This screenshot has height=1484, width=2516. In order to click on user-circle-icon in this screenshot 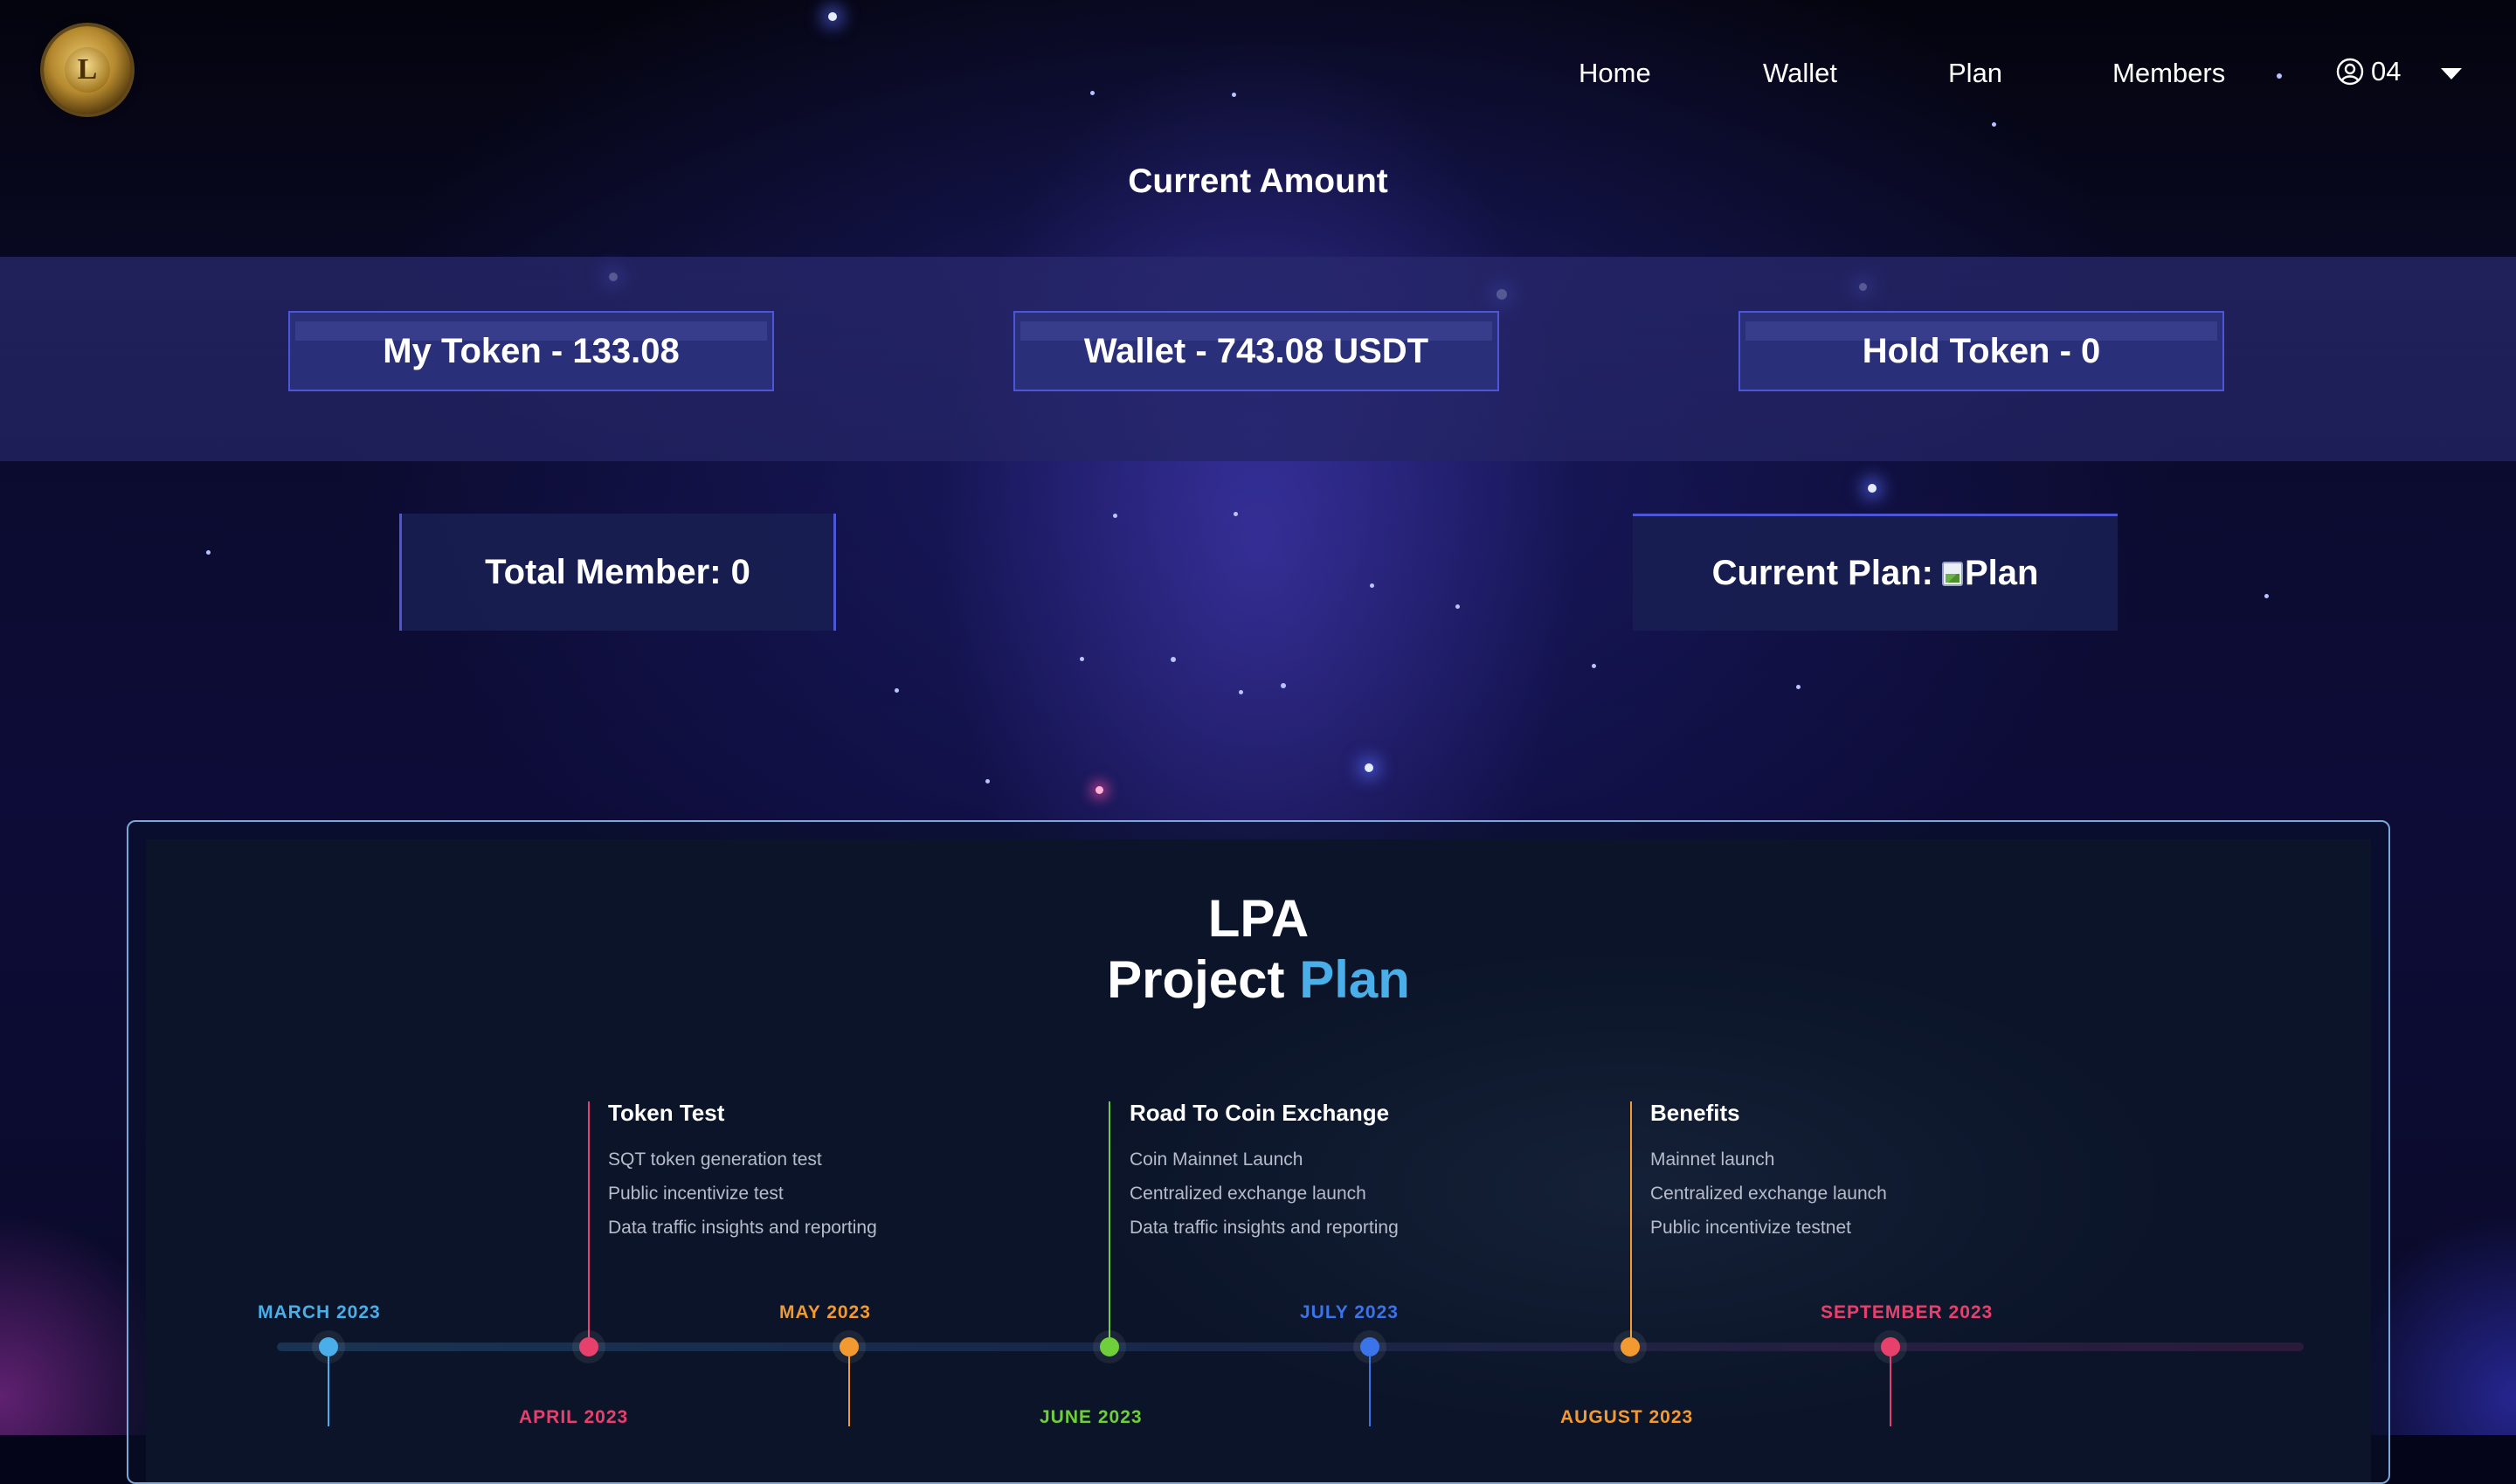, I will do `click(2350, 72)`.